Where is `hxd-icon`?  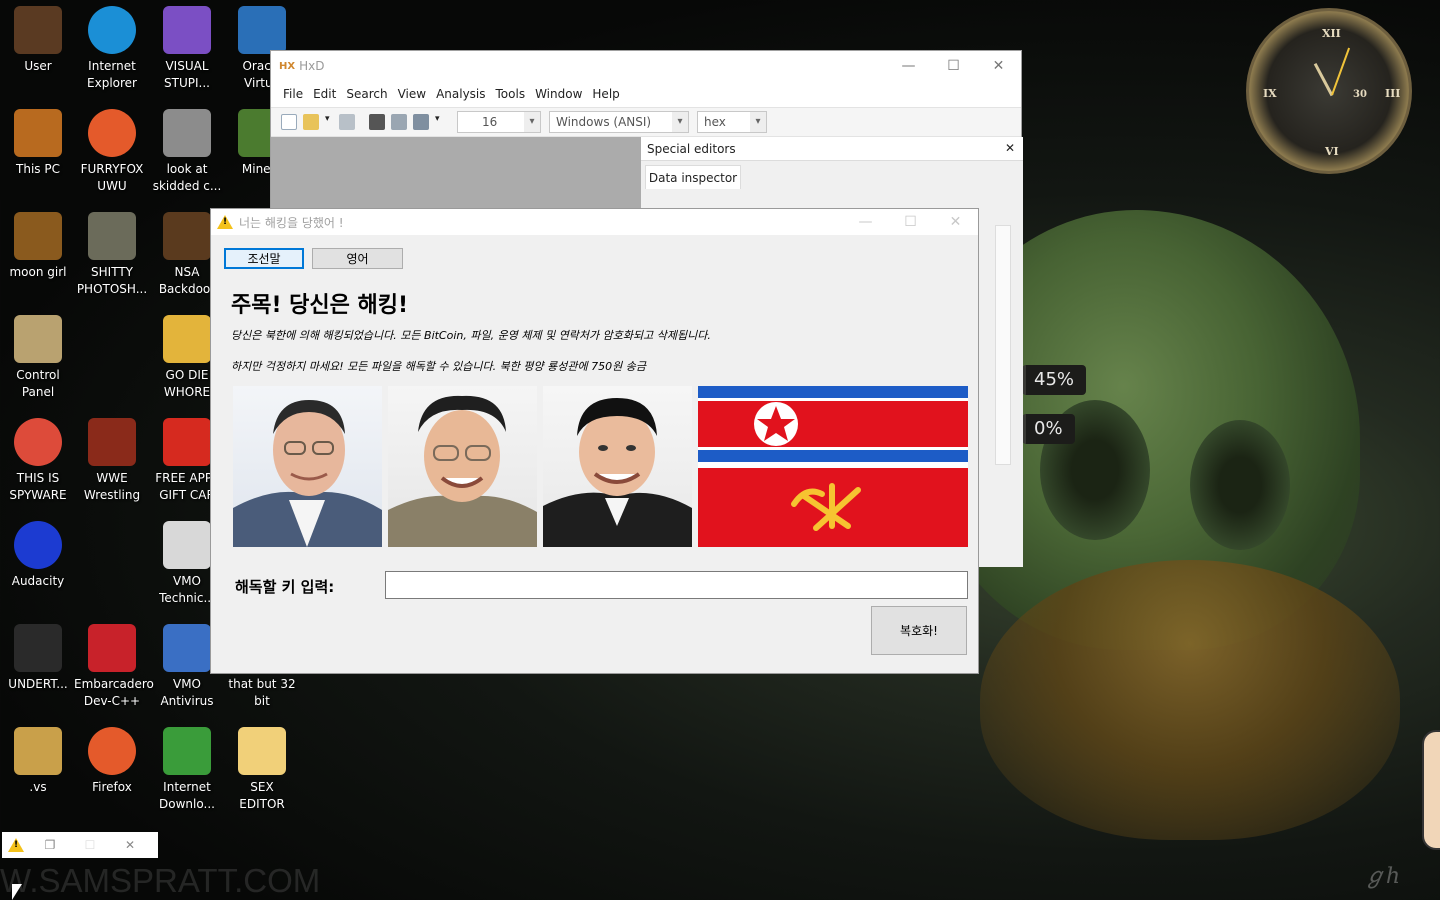 hxd-icon is located at coordinates (262, 751).